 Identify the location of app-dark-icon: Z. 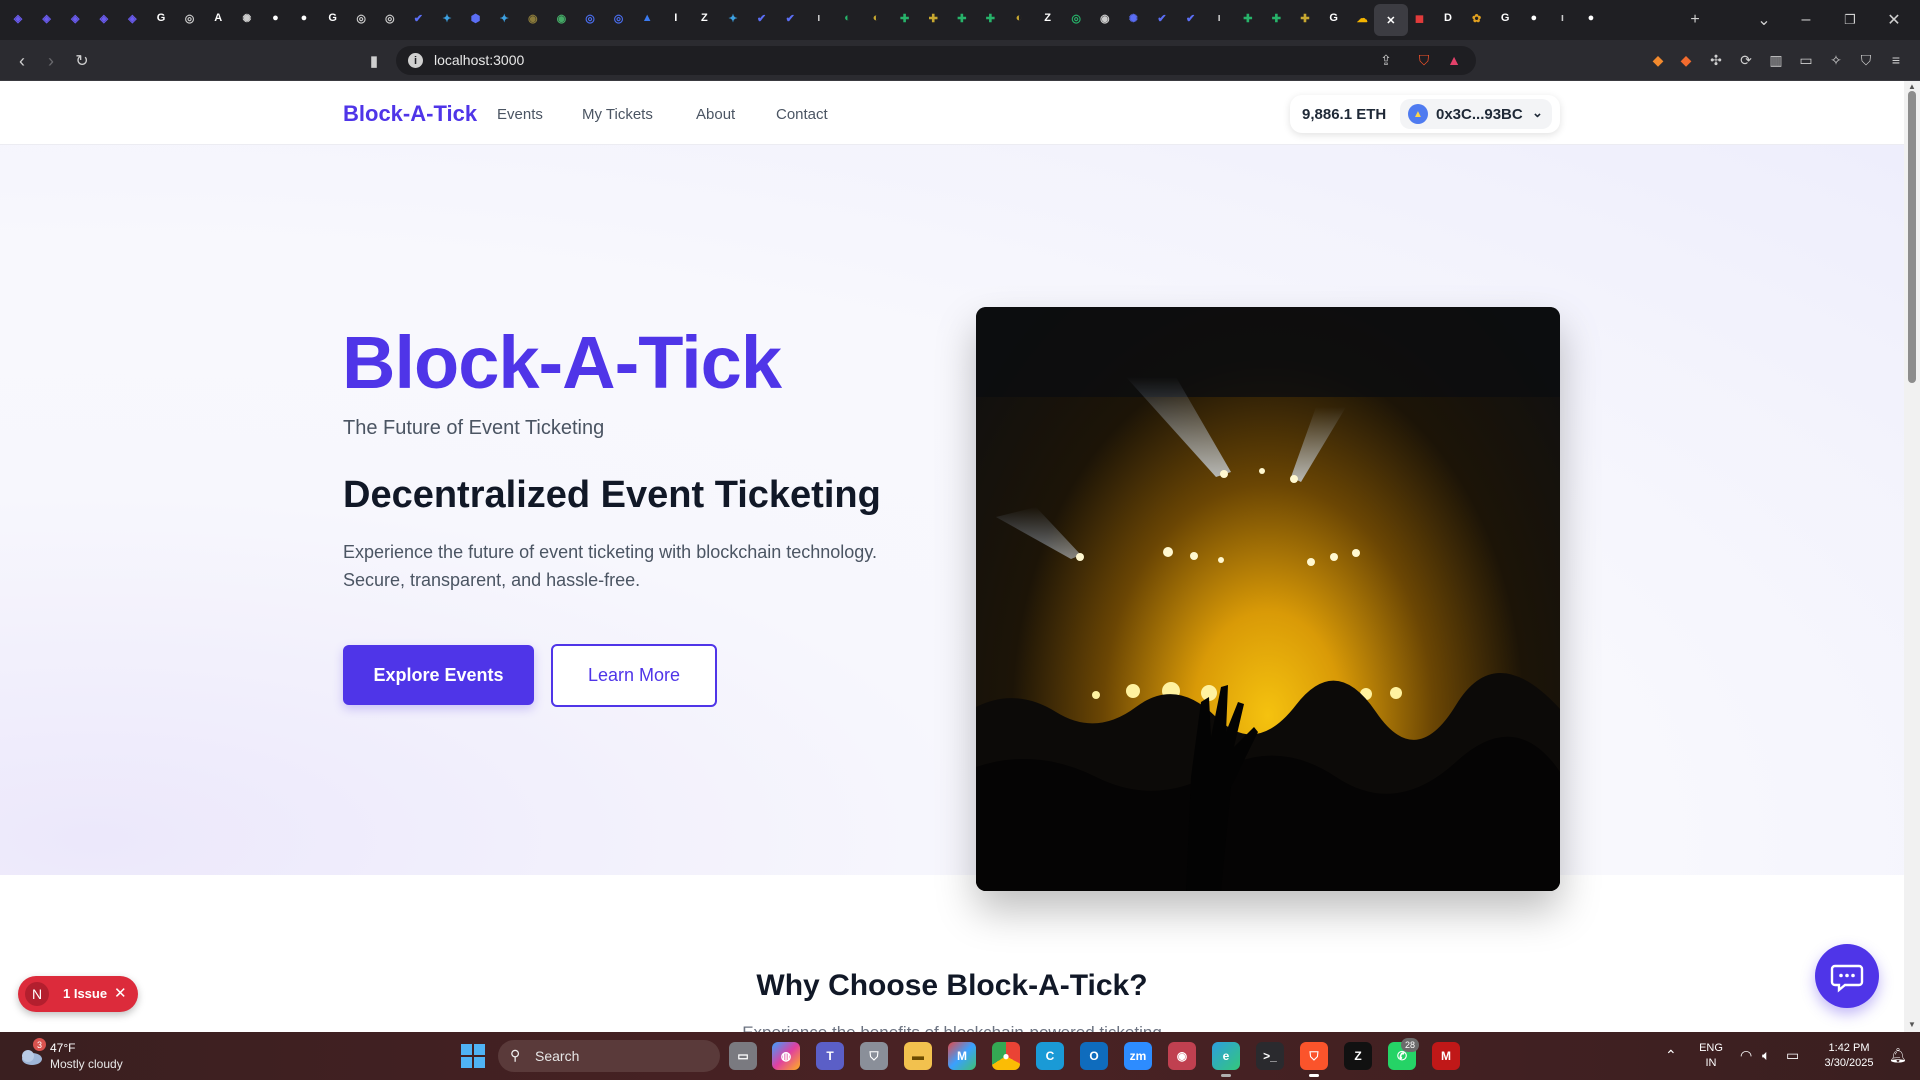
(1358, 1056).